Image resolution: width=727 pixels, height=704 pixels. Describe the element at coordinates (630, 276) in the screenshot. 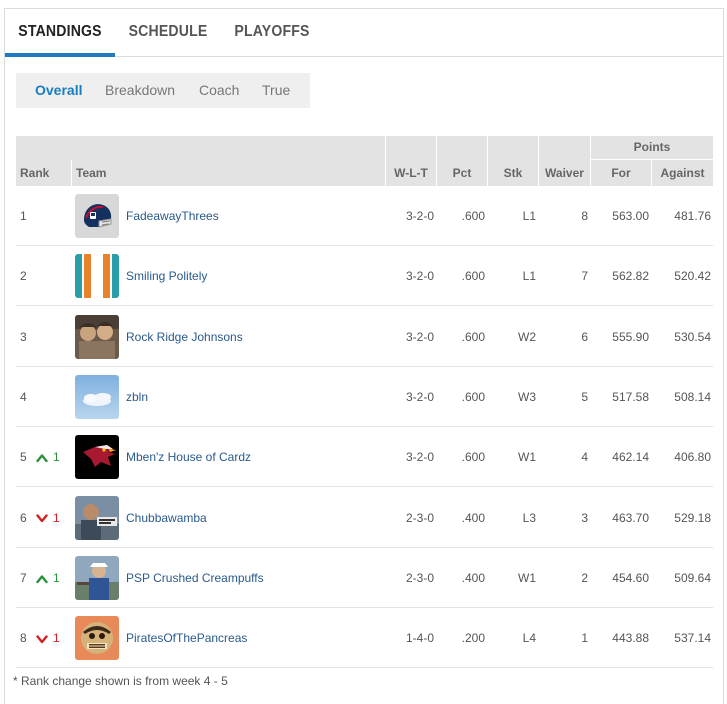

I see `points-for-value: 562.82` at that location.